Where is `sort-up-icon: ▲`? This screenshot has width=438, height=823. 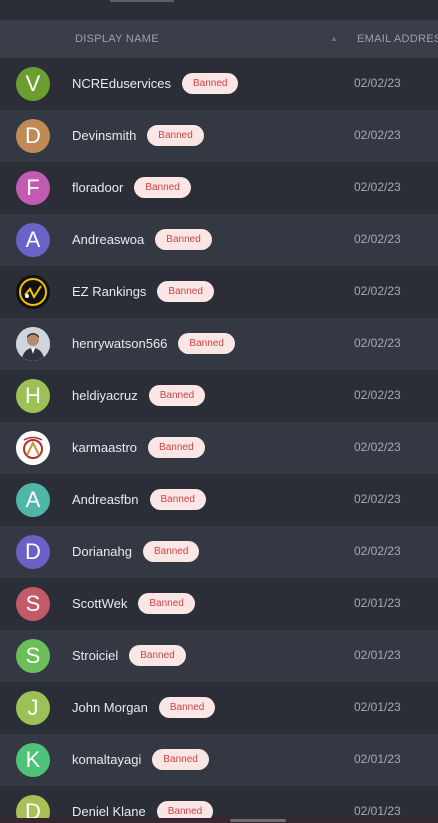 sort-up-icon: ▲ is located at coordinates (334, 38).